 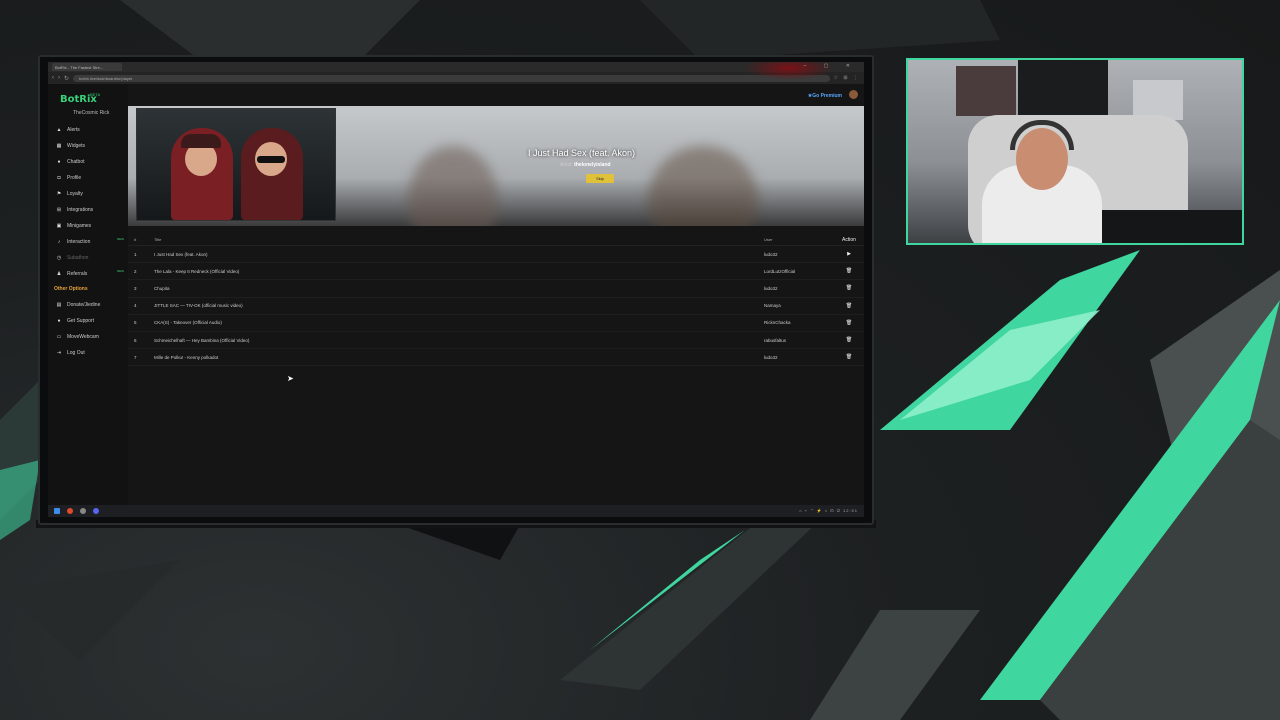 What do you see at coordinates (600, 178) in the screenshot?
I see `skip-button: Skip` at bounding box center [600, 178].